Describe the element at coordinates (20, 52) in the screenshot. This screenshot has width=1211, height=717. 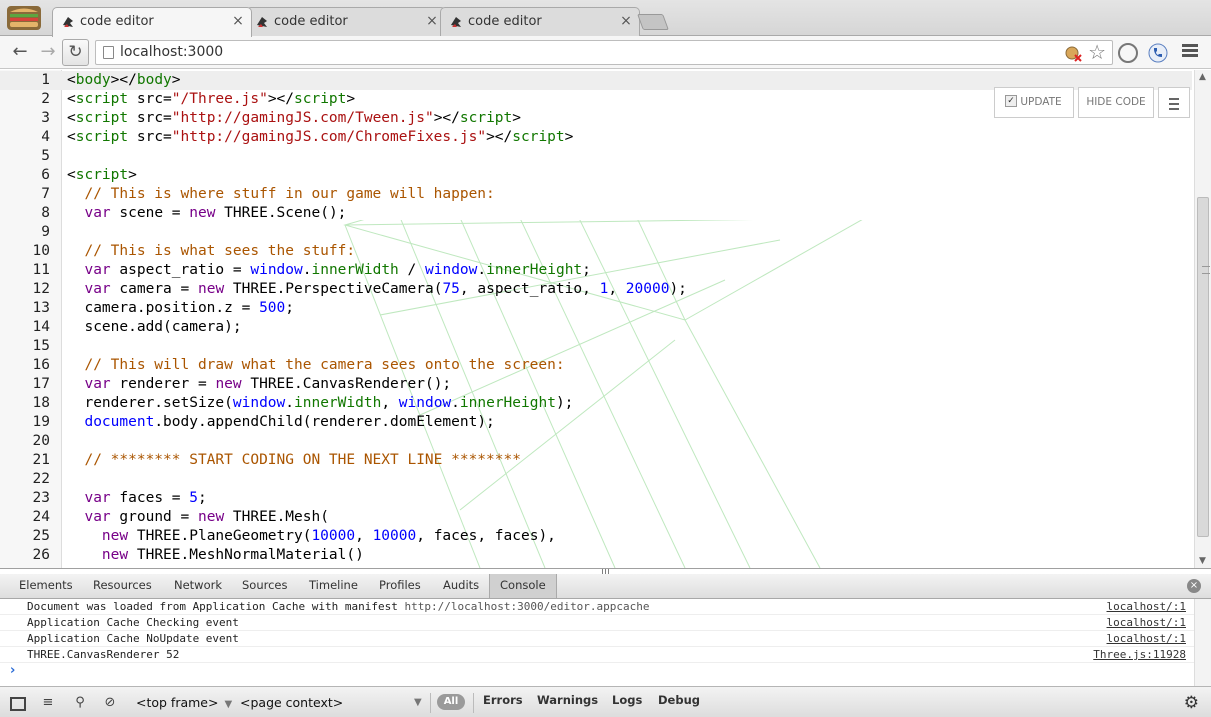
I see `back-button: ←` at that location.